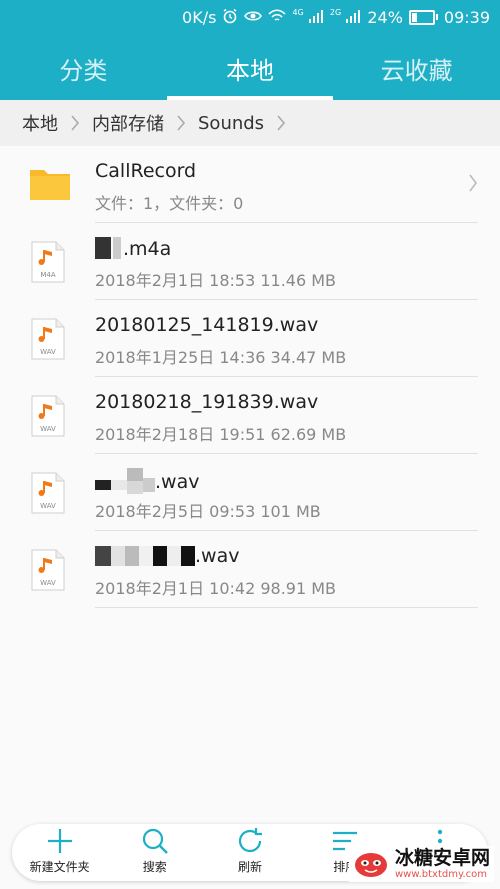 The width and height of the screenshot is (500, 889). I want to click on tab-cloud-favorites: 云收藏, so click(416, 68).